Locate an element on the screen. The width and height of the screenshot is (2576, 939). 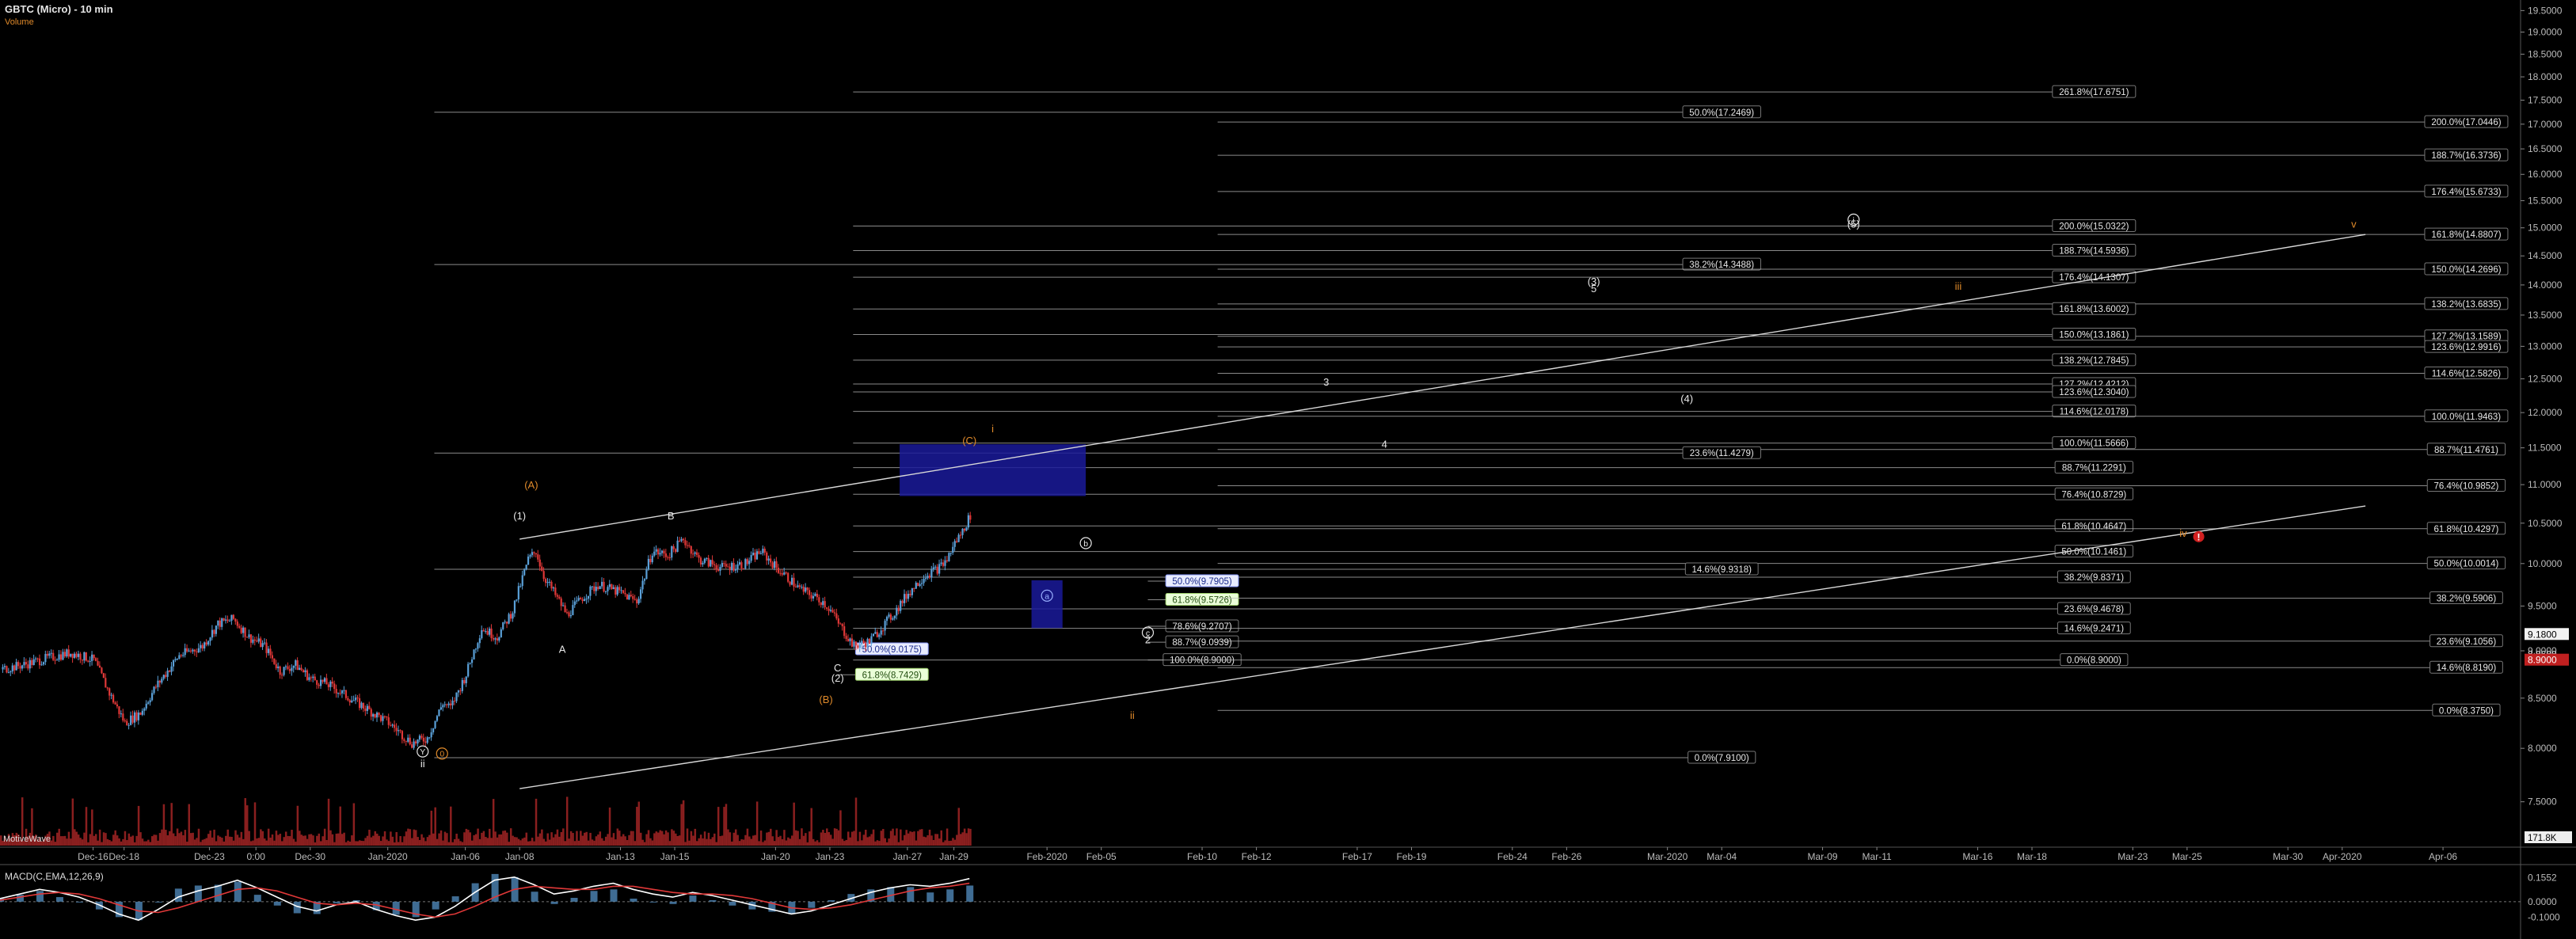
wave-circle-label: i is located at coordinates (1854, 220).